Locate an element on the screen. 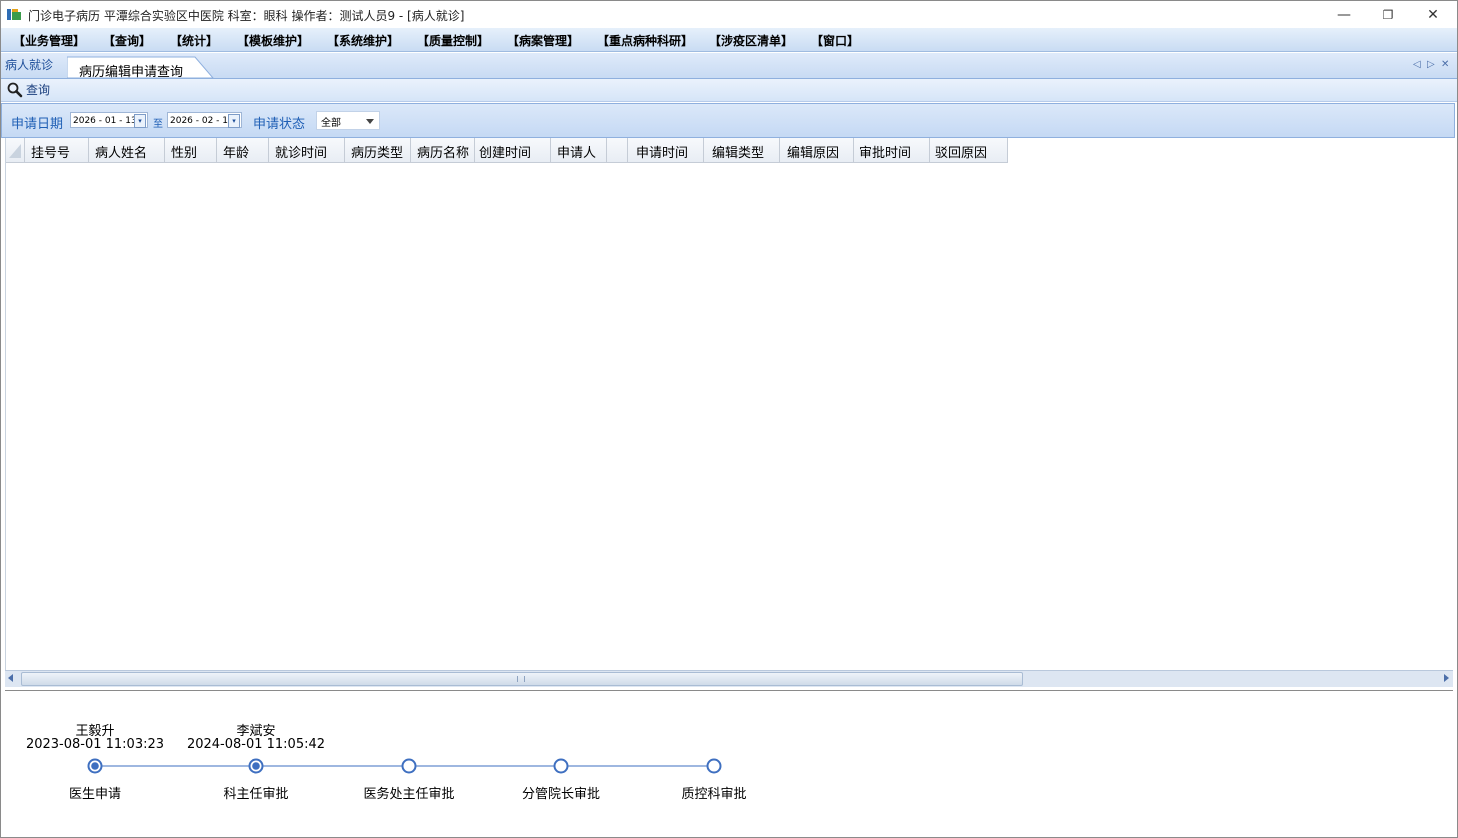 This screenshot has width=1458, height=838. date-to-input: 2026 - 02 - 12 ▾ is located at coordinates (204, 120).